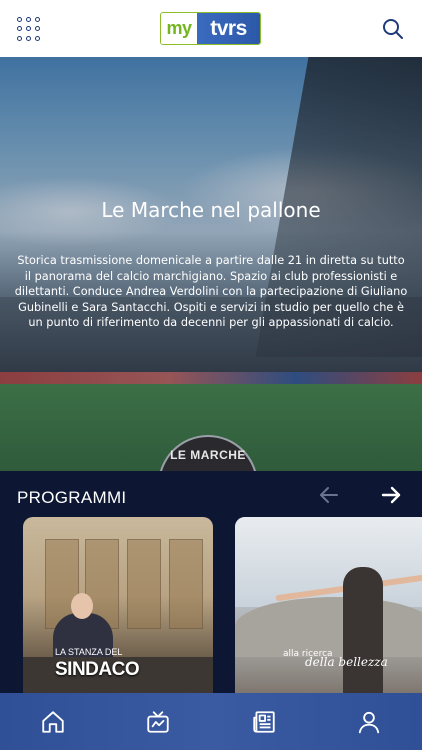  I want to click on nav-profile, so click(369, 721).